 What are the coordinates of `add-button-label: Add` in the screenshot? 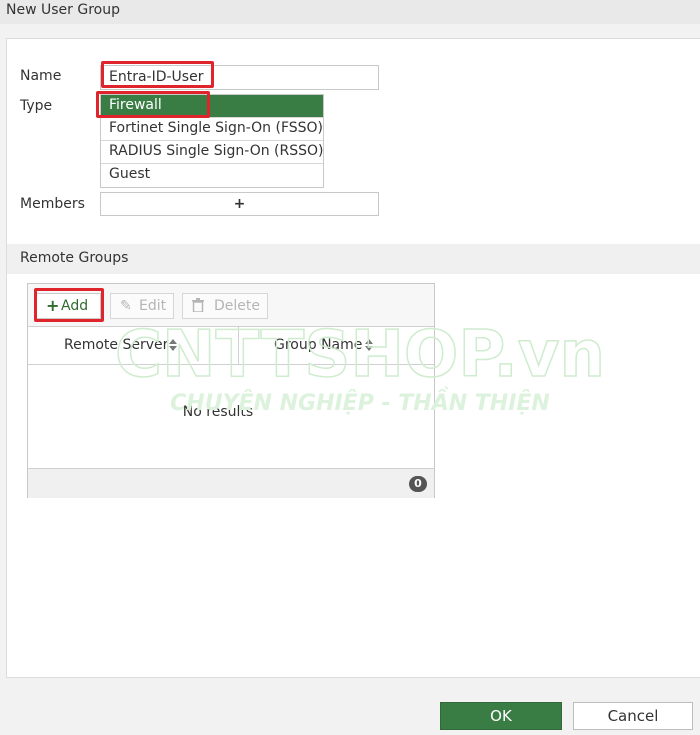 It's located at (75, 306).